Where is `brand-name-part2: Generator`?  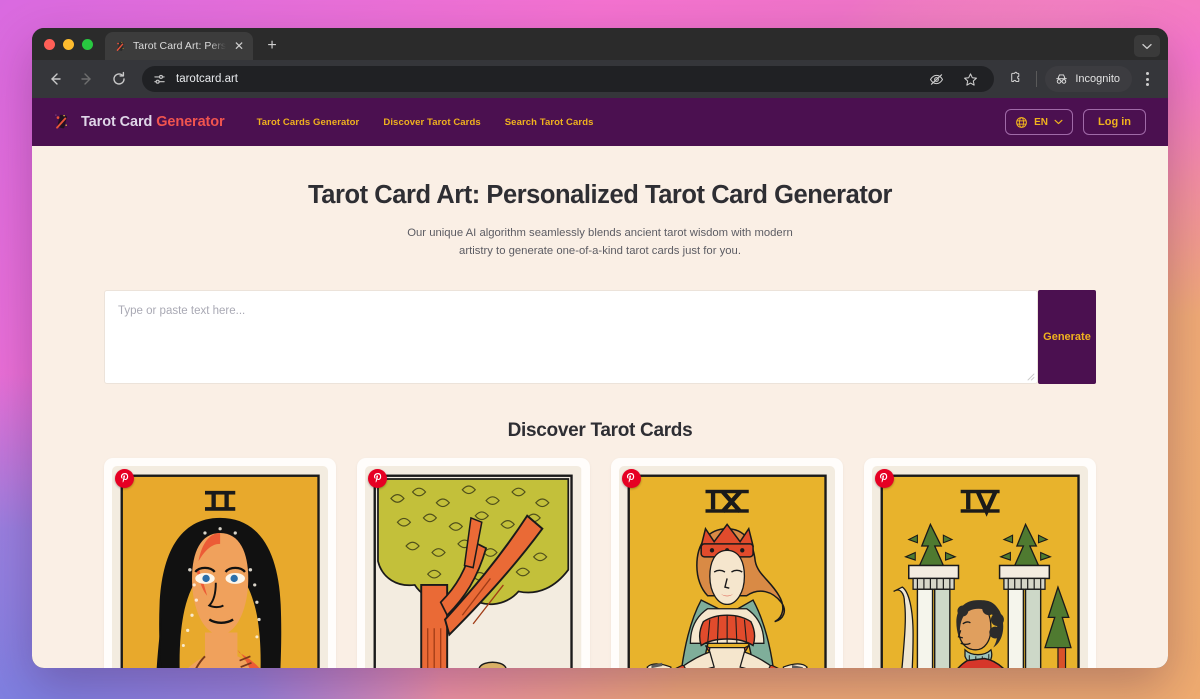 brand-name-part2: Generator is located at coordinates (190, 122).